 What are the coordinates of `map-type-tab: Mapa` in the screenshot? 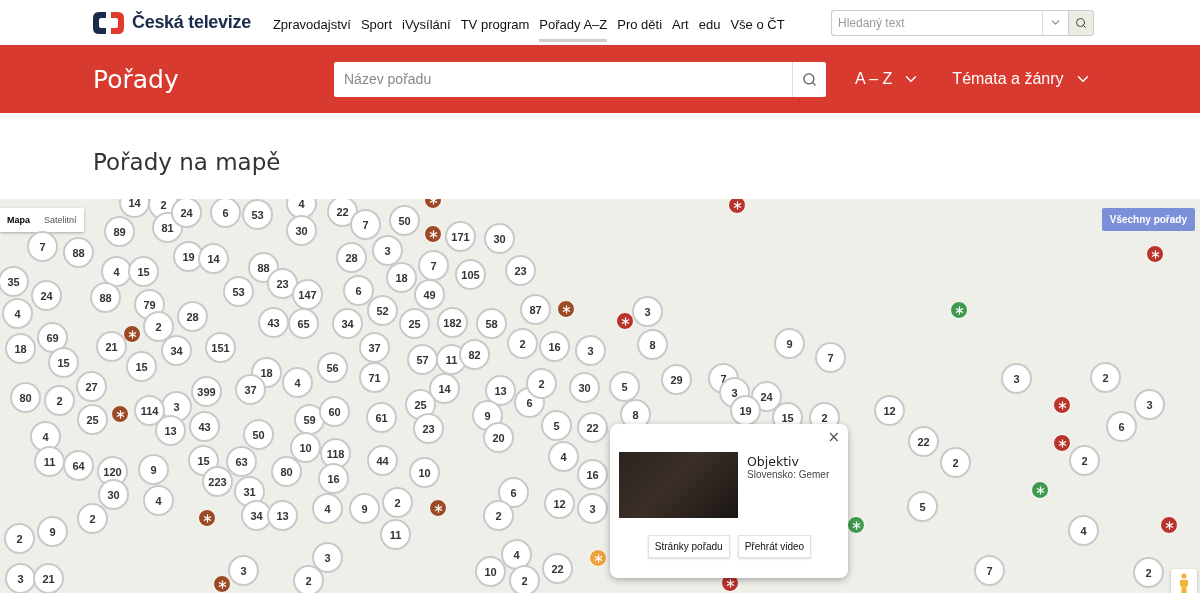 It's located at (18, 220).